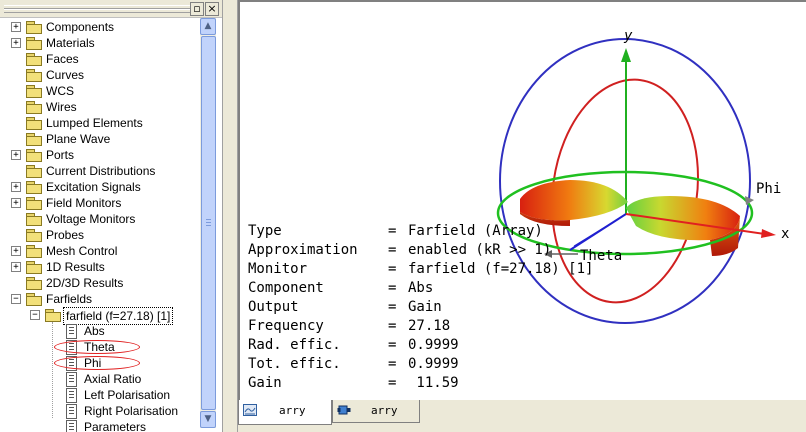  What do you see at coordinates (113, 379) in the screenshot?
I see `tree-item-label: Axial Ratio` at bounding box center [113, 379].